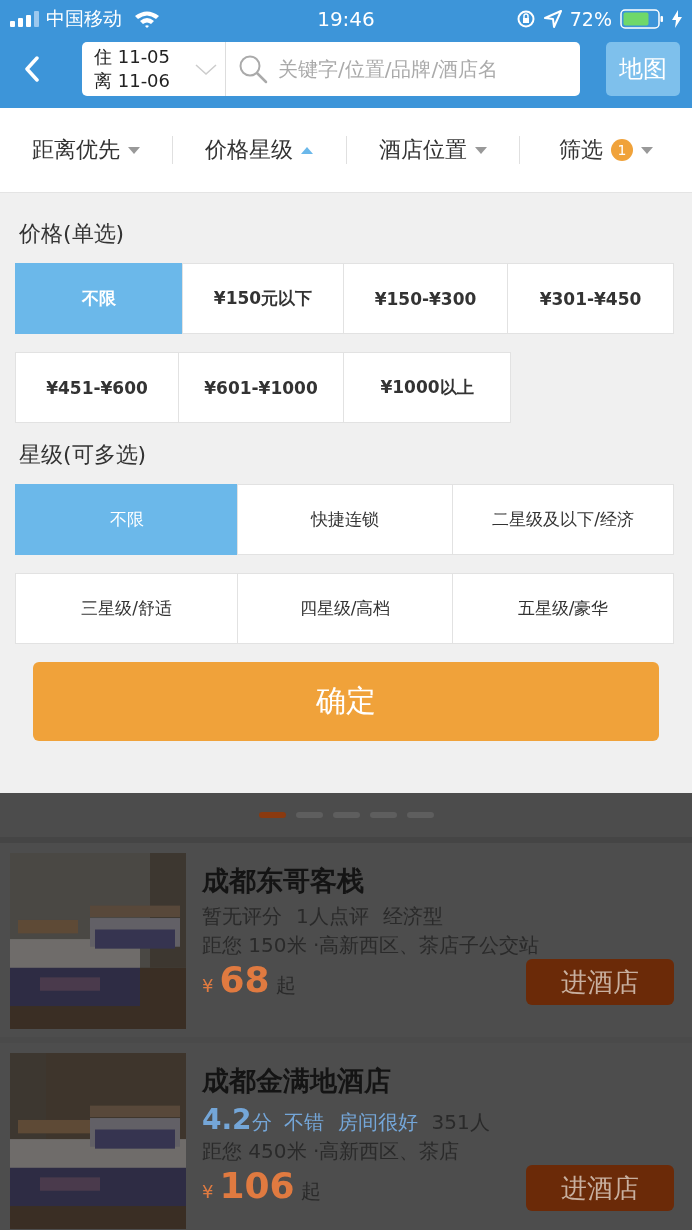  Describe the element at coordinates (345, 519) in the screenshot. I see `star-option: 快捷连锁` at that location.